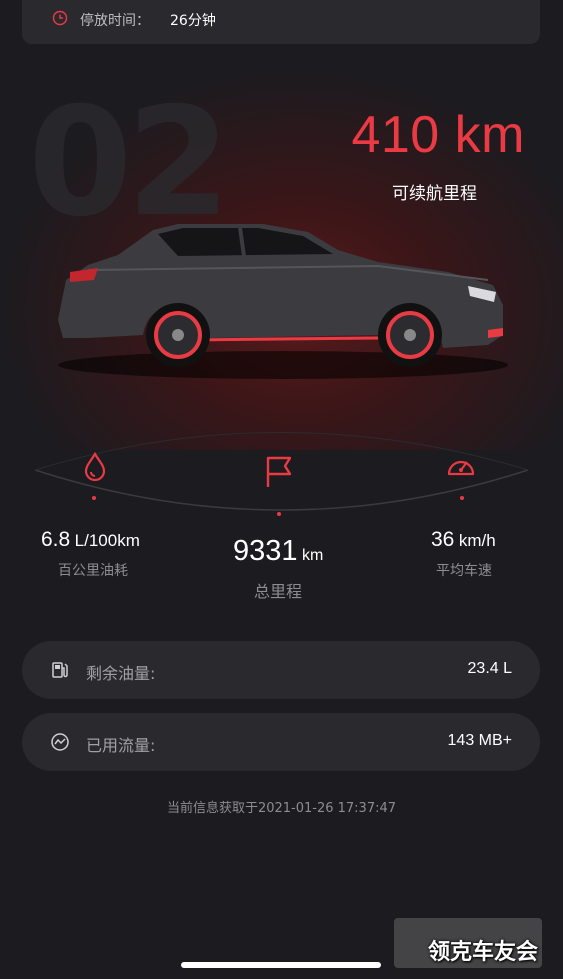  What do you see at coordinates (121, 745) in the screenshot?
I see `data-usage-label: 已用流量:` at bounding box center [121, 745].